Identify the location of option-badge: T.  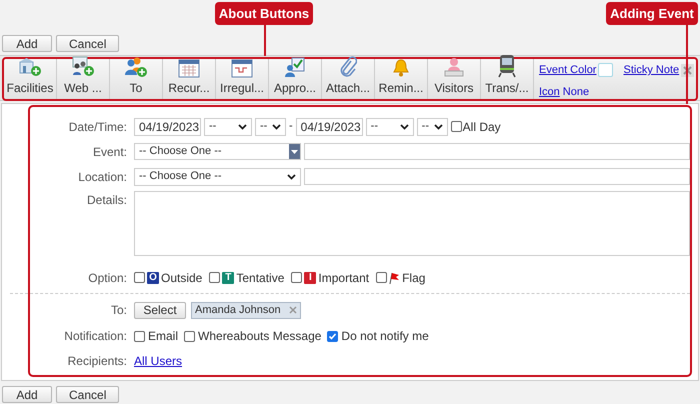
(228, 278).